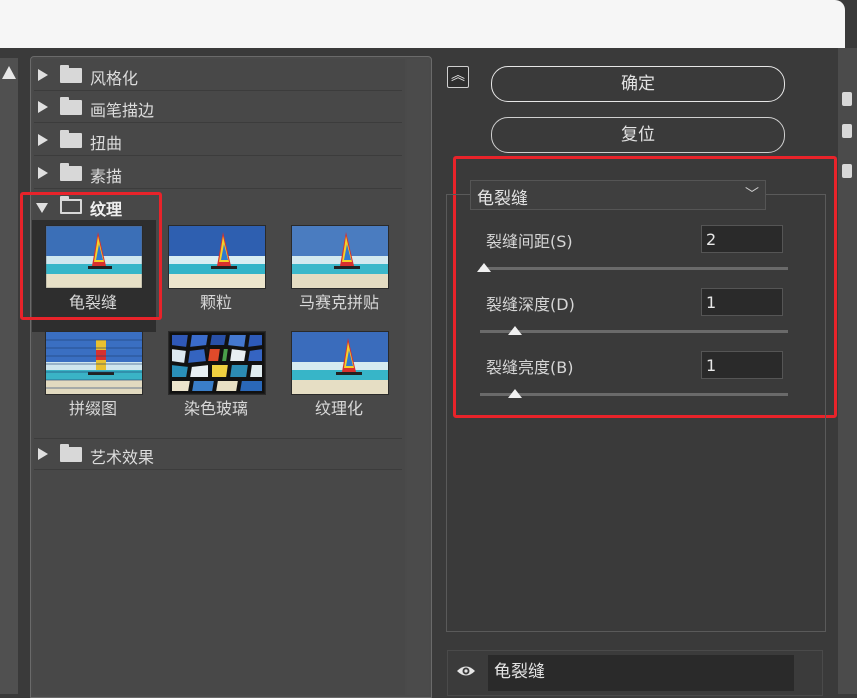 Image resolution: width=857 pixels, height=698 pixels. Describe the element at coordinates (634, 394) in the screenshot. I see `crack-brightness-slider-track` at that location.